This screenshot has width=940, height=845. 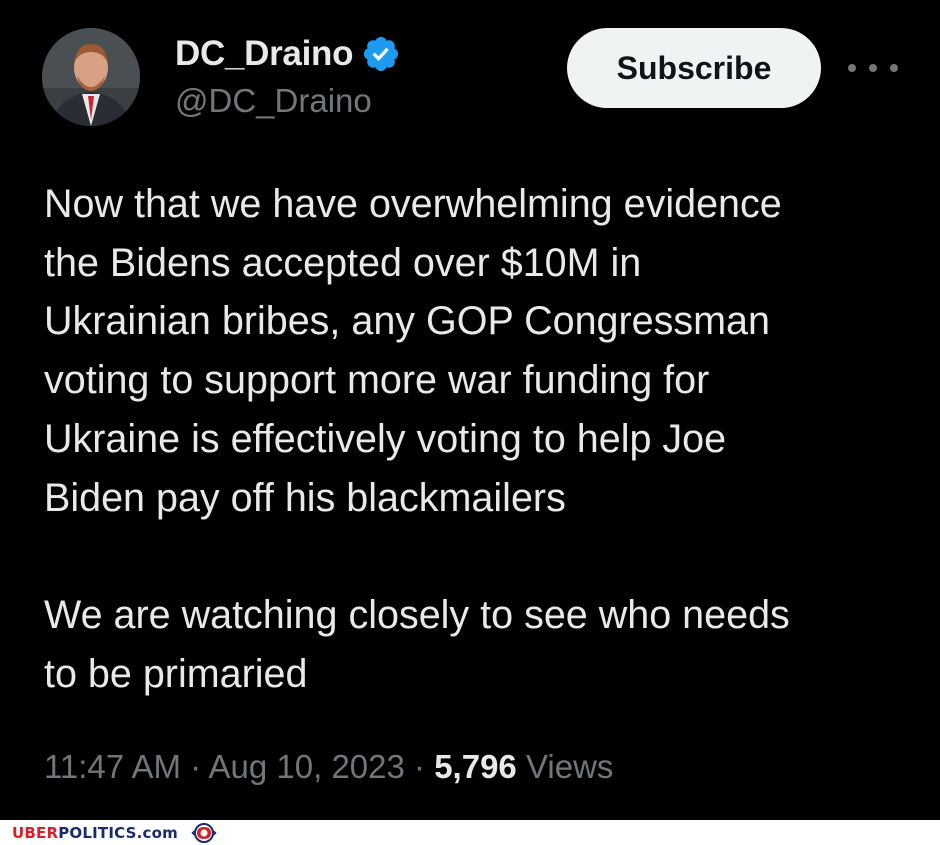 What do you see at coordinates (264, 54) in the screenshot?
I see `author-display-name: DC_Draino` at bounding box center [264, 54].